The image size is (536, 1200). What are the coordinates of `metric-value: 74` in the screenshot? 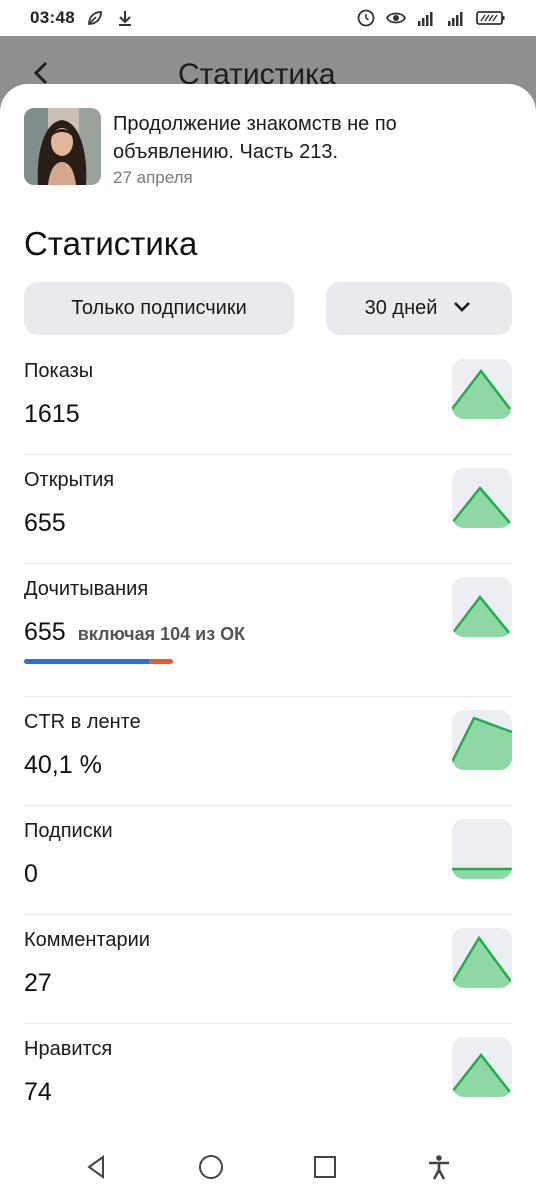 It's located at (38, 1092).